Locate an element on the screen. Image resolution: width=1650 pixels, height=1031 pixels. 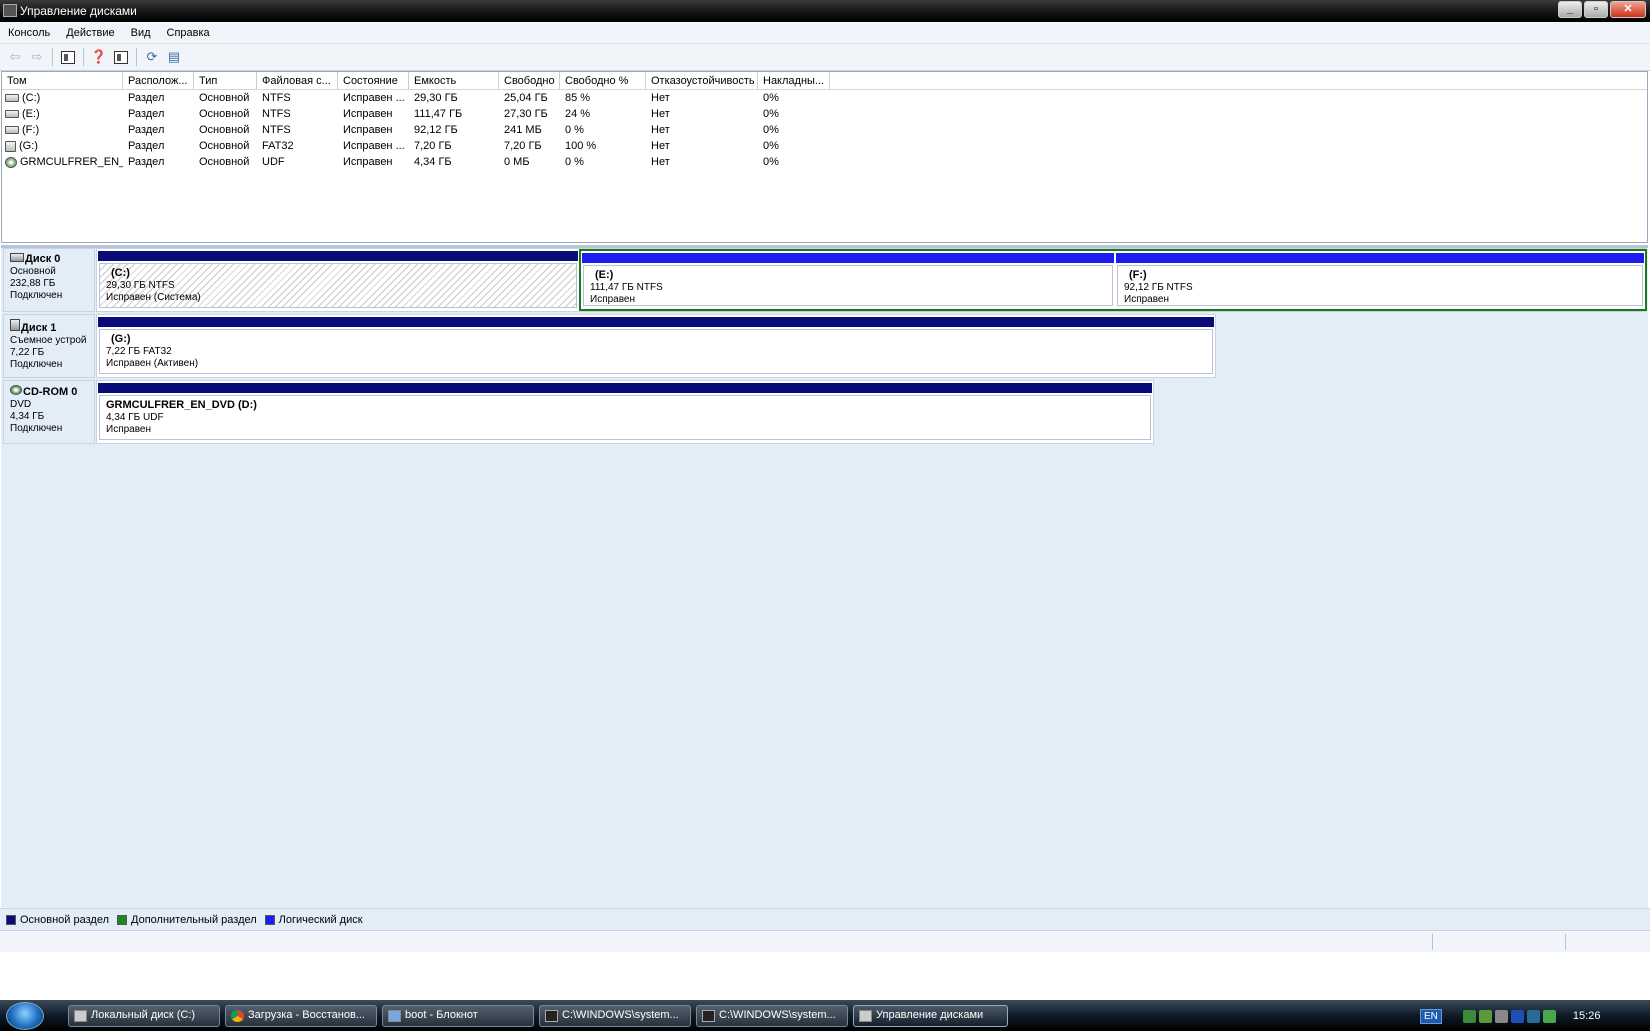
partition-label: (G:) is located at coordinates (121, 339).